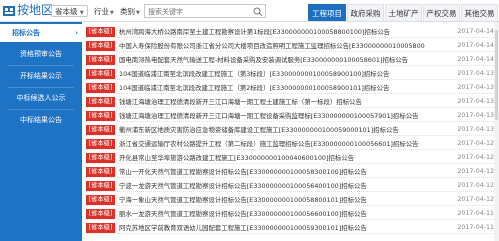  I want to click on sidebar-item-label: 招标公告, so click(26, 33).